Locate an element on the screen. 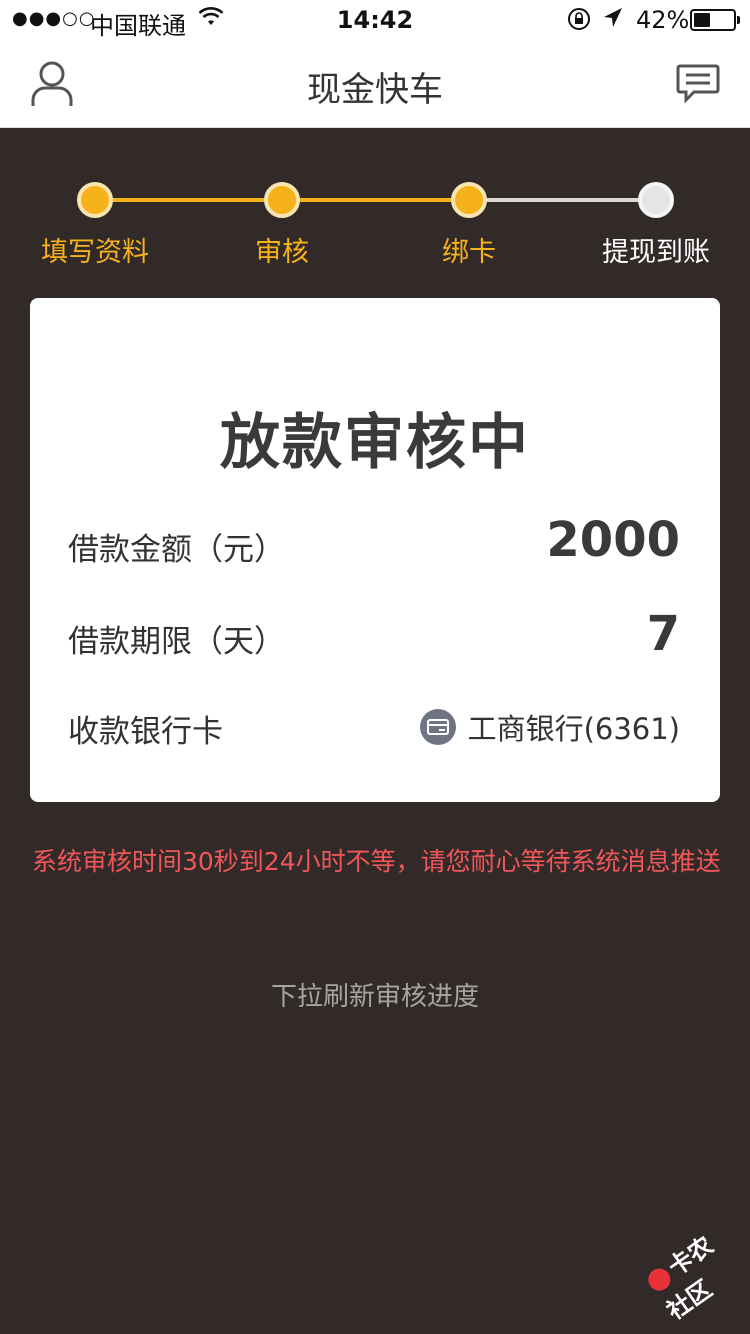  loan-term-label: 借款期限（天） is located at coordinates (176, 642).